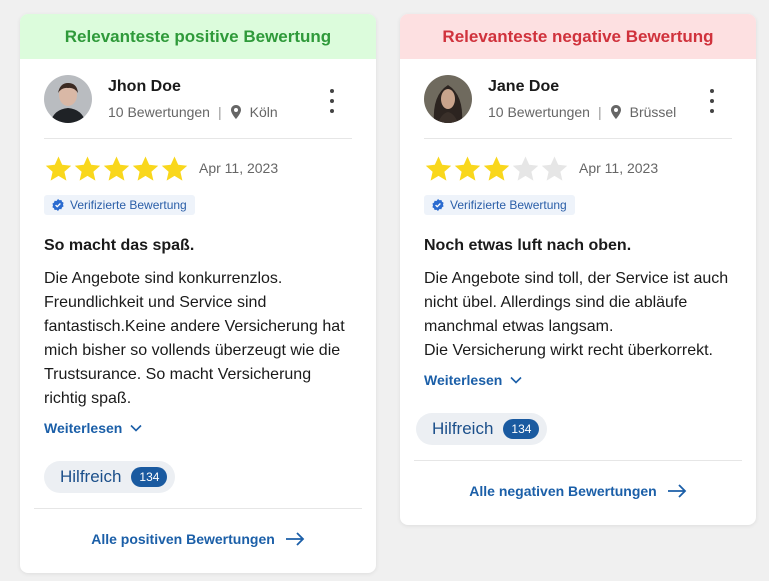 The width and height of the screenshot is (769, 581). I want to click on review-title: So macht das spaß., so click(119, 245).